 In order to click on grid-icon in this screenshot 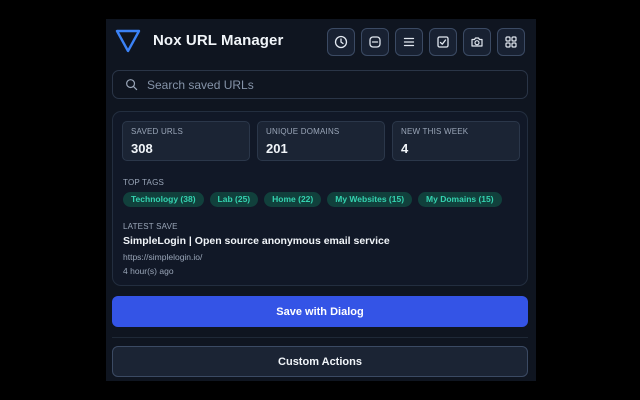, I will do `click(511, 42)`.